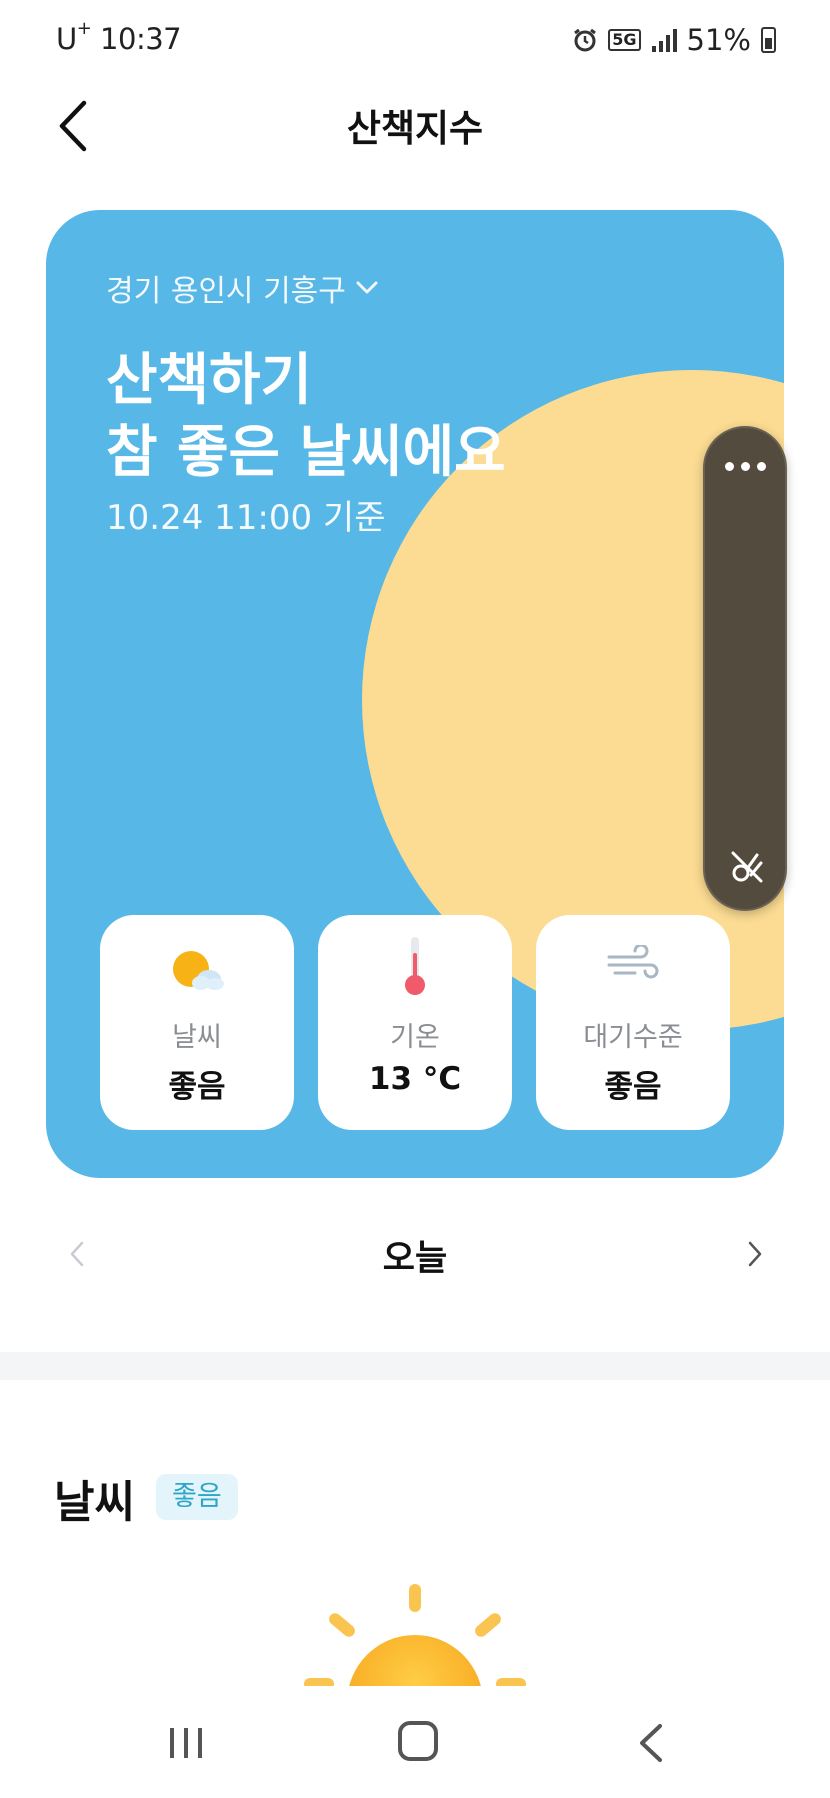 This screenshot has height=1798, width=830. Describe the element at coordinates (718, 40) in the screenshot. I see `battery-percent: 51%` at that location.